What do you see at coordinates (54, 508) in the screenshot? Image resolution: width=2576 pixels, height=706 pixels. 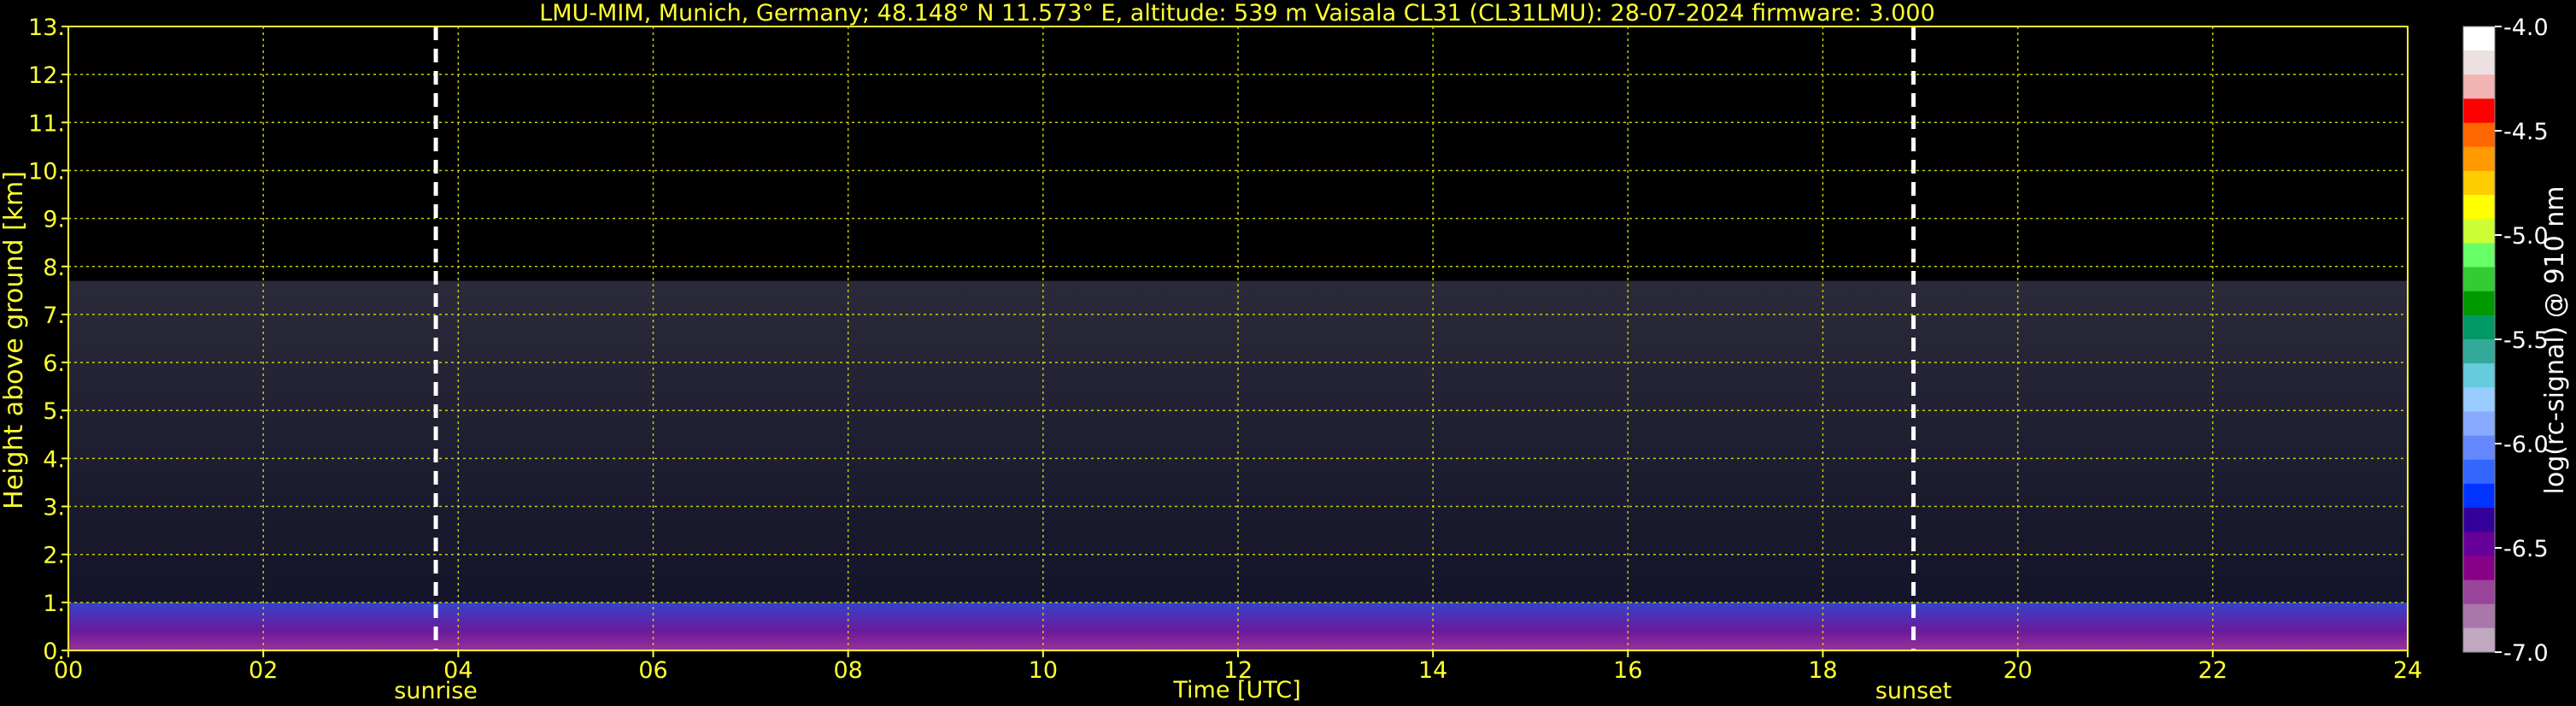 I see `y-tick-label: 3.` at bounding box center [54, 508].